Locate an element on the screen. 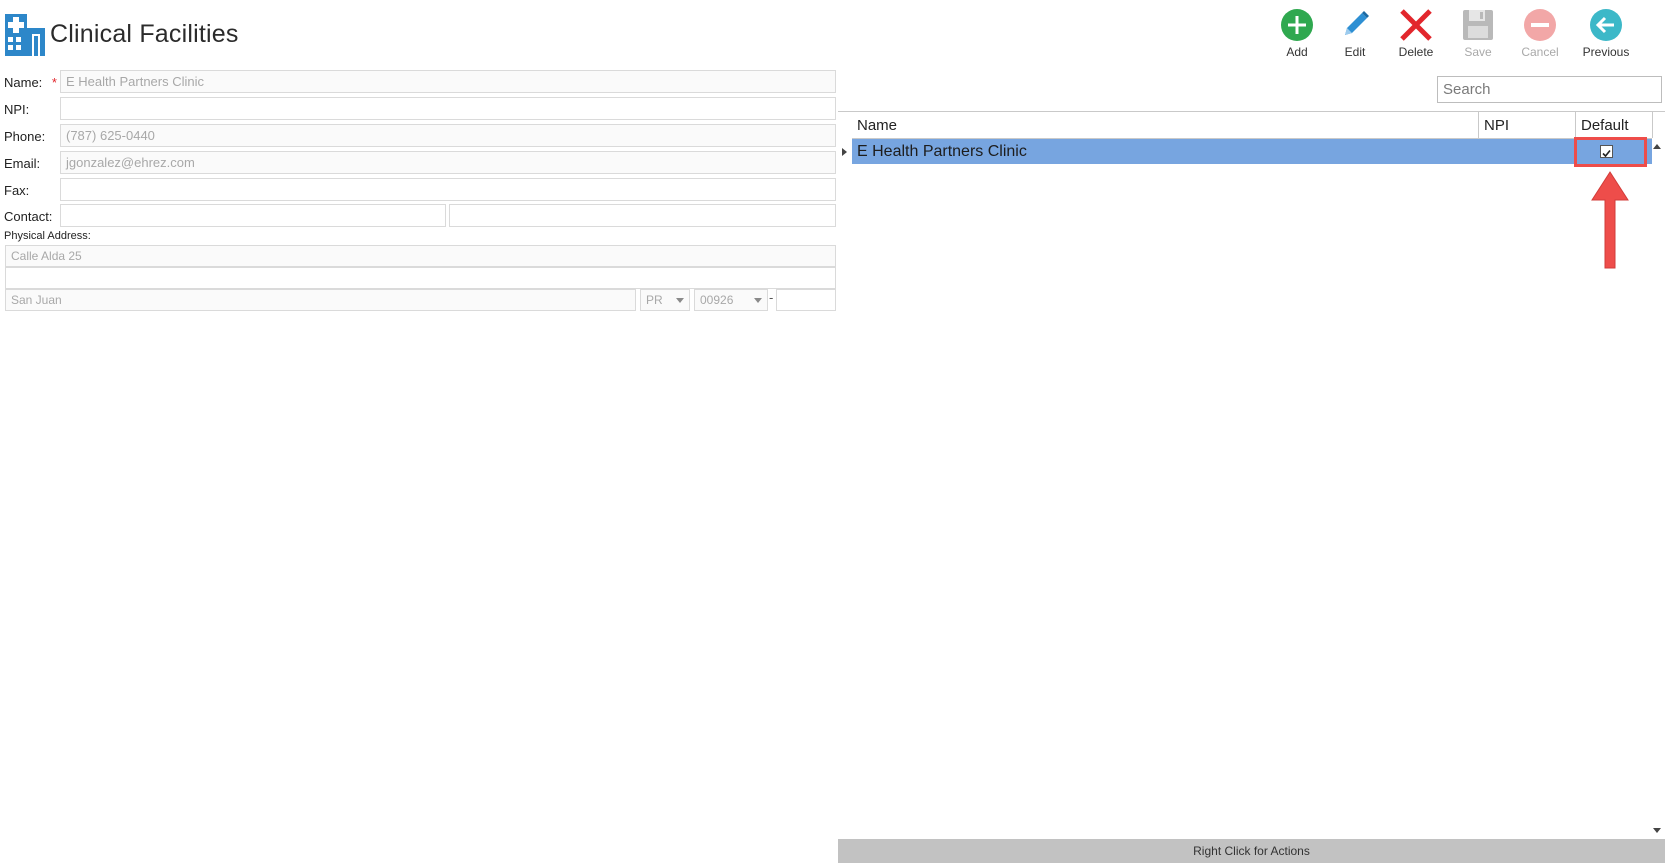 The width and height of the screenshot is (1673, 868). cancel-button: Cancel is located at coordinates (1540, 36).